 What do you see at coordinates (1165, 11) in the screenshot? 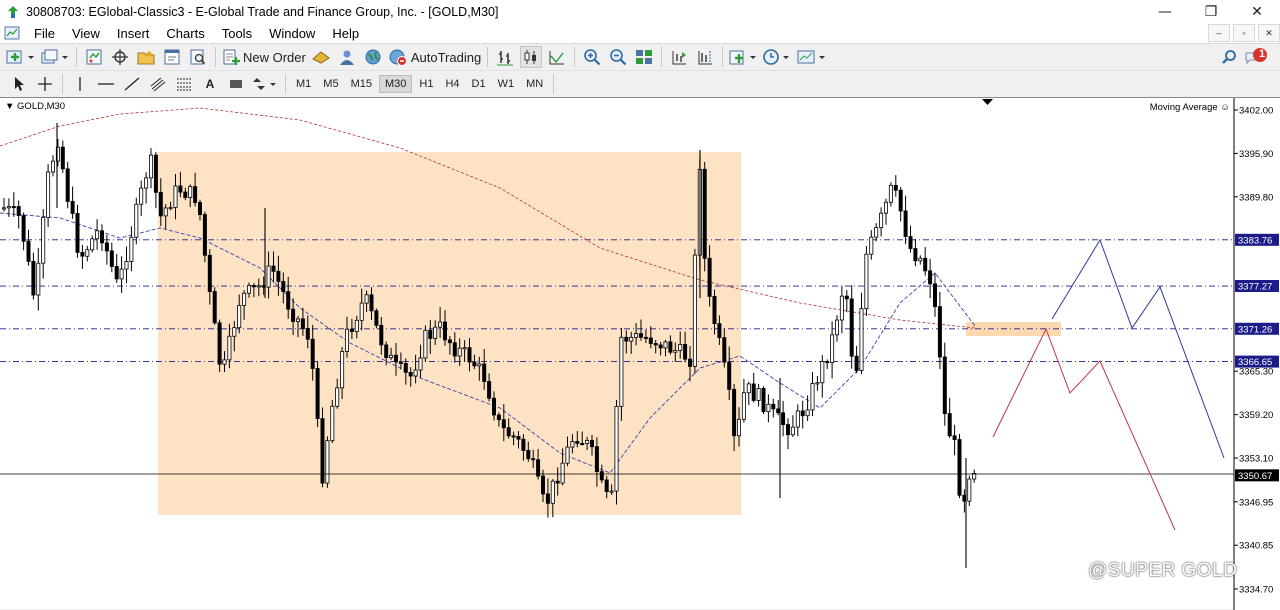
I see `minimize-button: —` at bounding box center [1165, 11].